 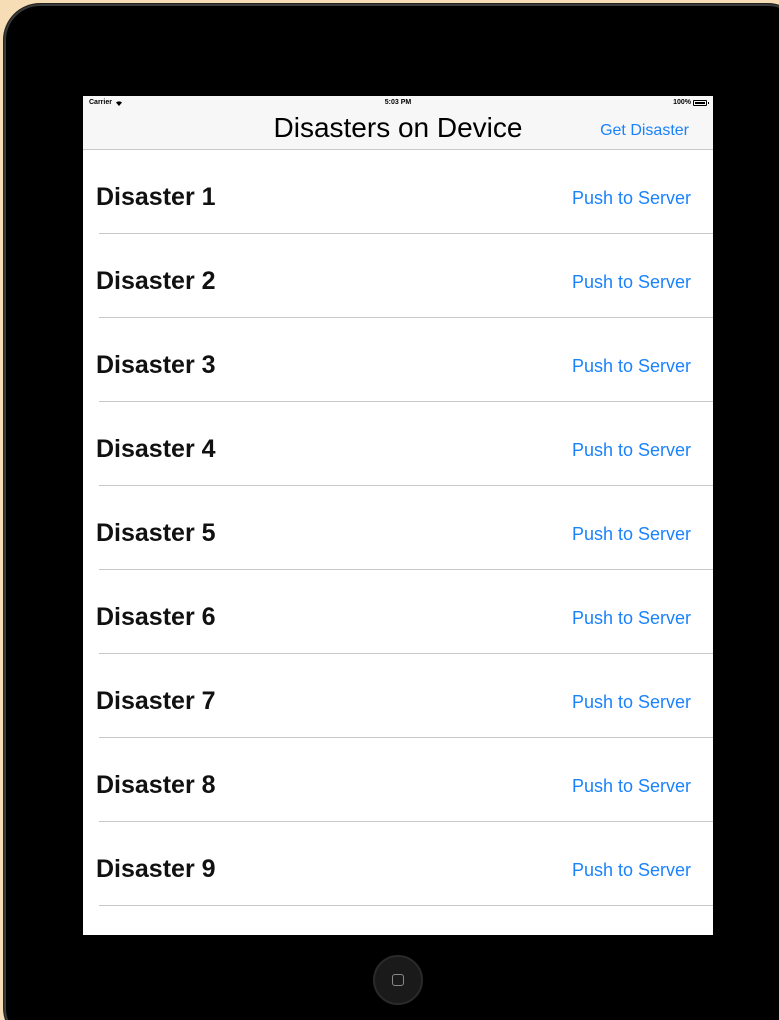 I want to click on home-button-icon, so click(x=398, y=980).